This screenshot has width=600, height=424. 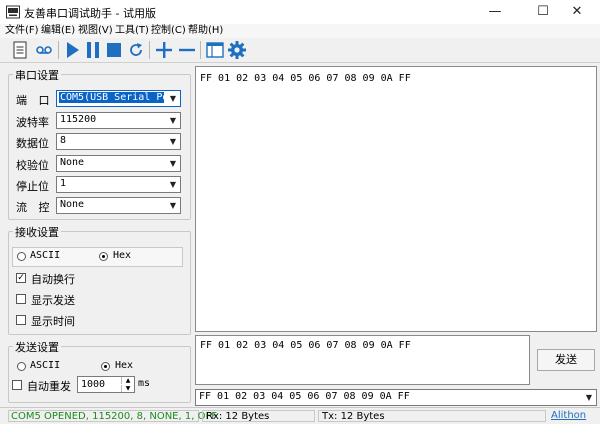 I want to click on window-title: 友善串口调试助手 - 试用版, so click(x=90, y=13).